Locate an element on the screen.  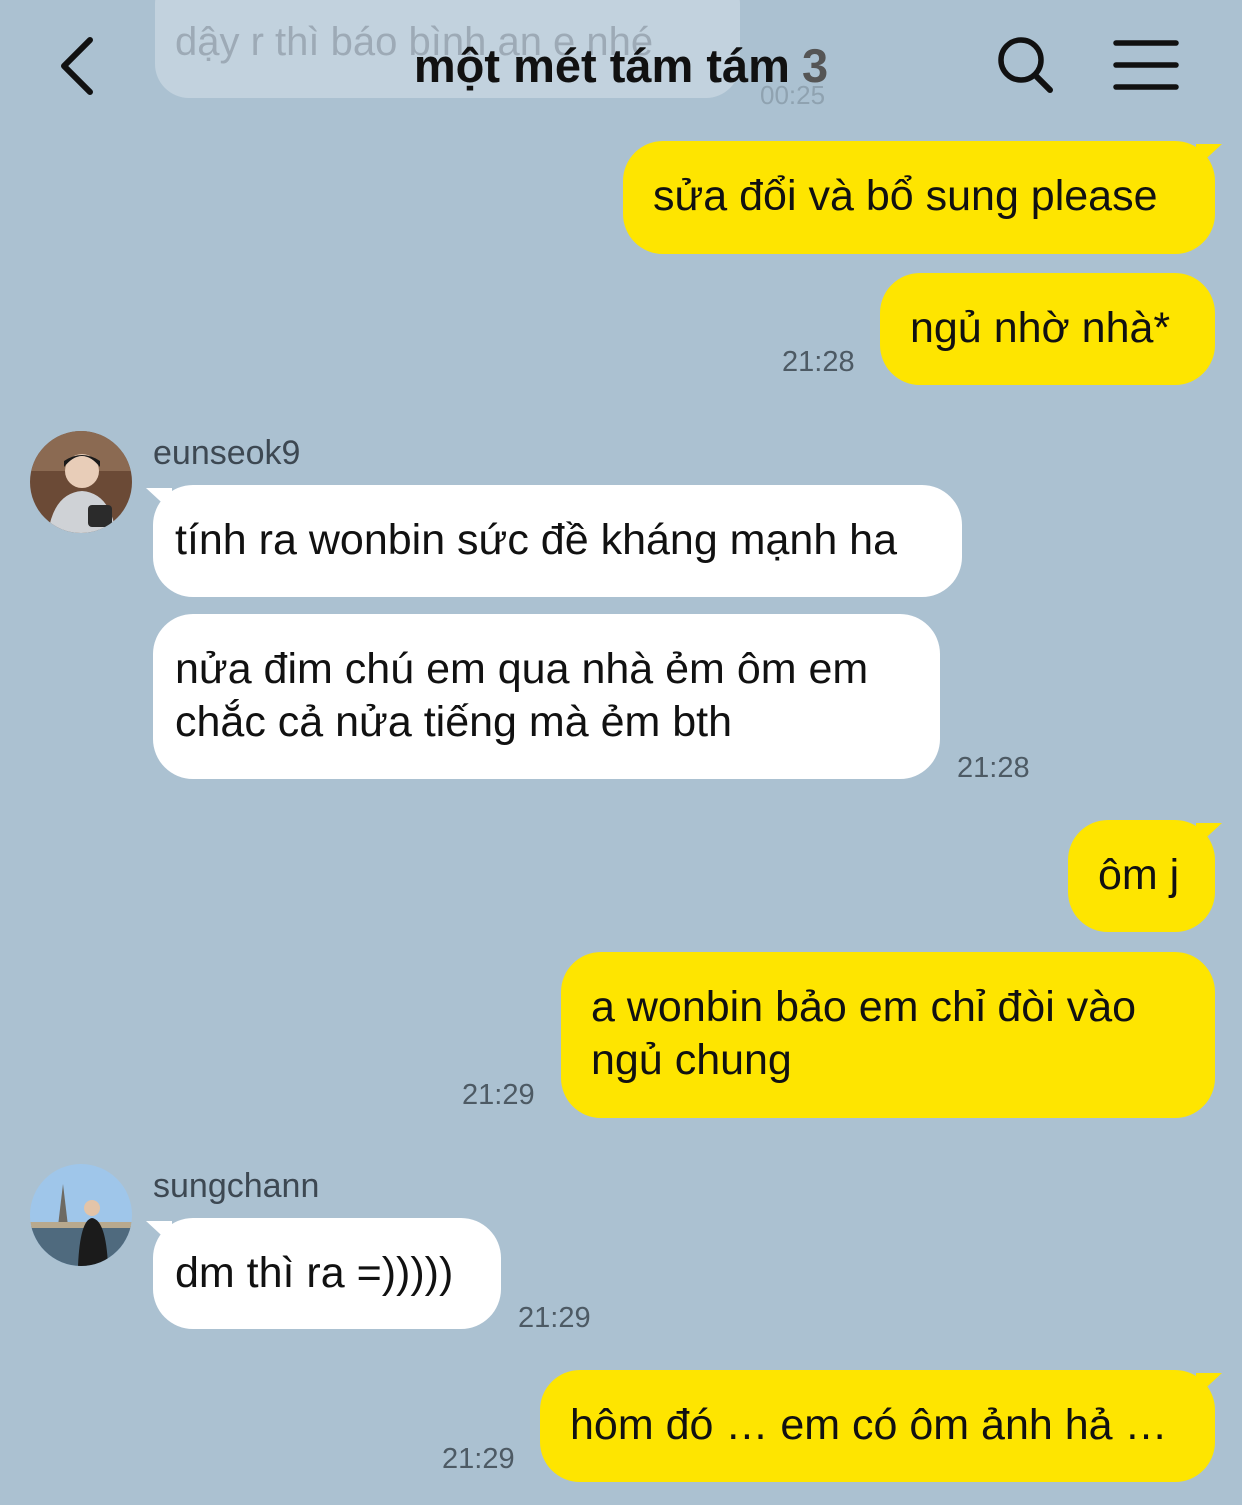
sender-name: eunseok9 is located at coordinates (227, 453).